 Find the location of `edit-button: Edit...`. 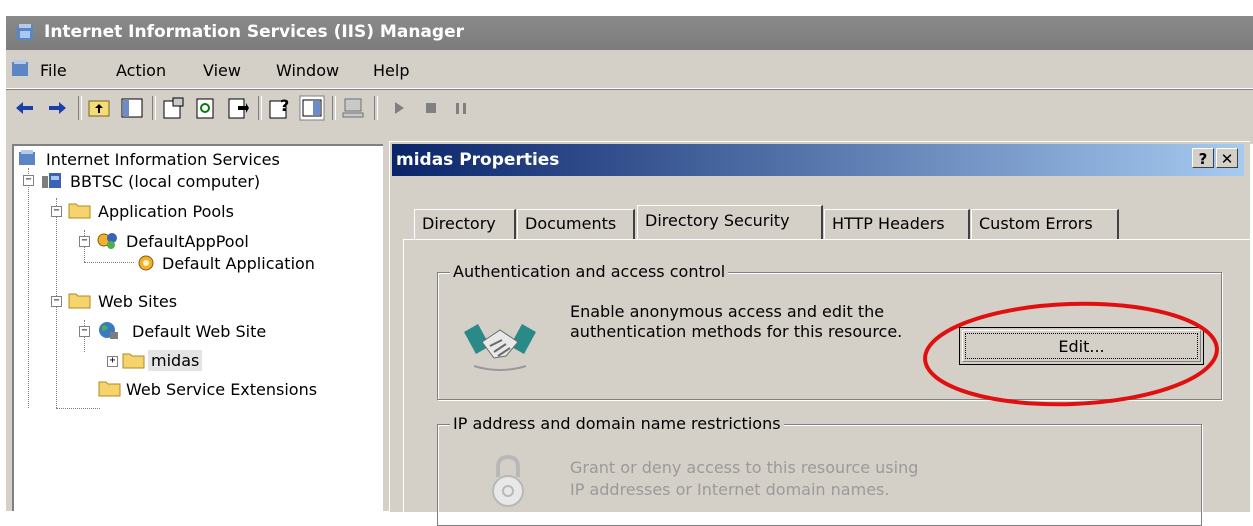

edit-button: Edit... is located at coordinates (1081, 346).